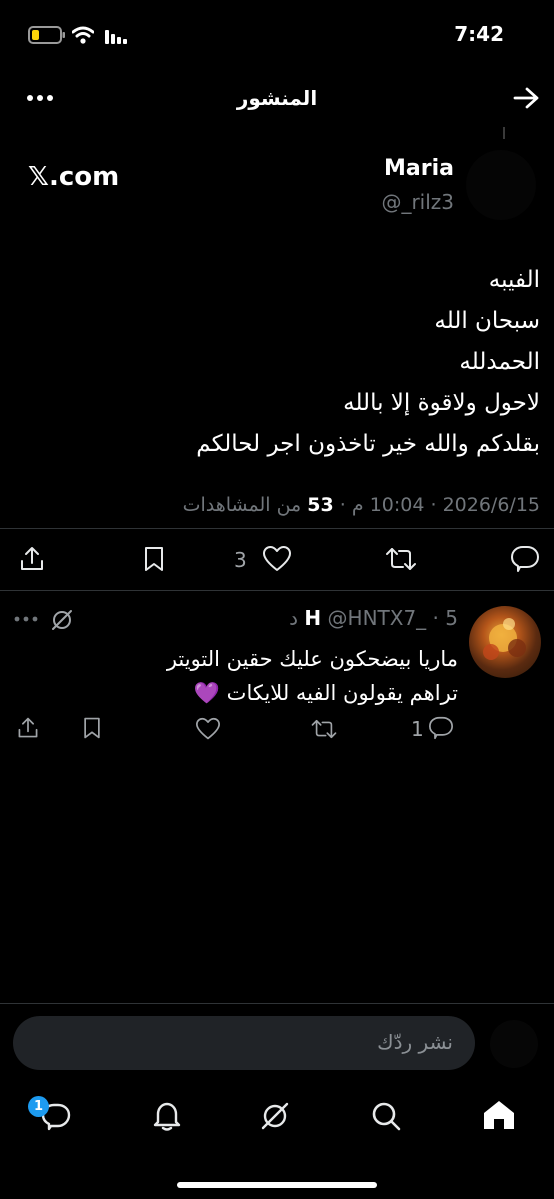 The image size is (554, 1199). I want to click on battery-icon, so click(47, 35).